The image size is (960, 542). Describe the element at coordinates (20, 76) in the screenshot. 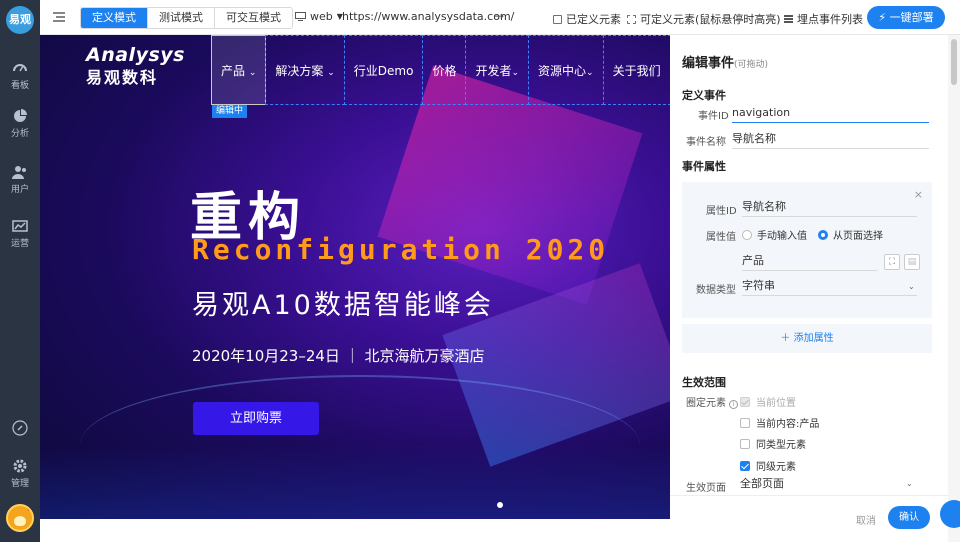

I see `sidebar-item-dashboard: 看板` at that location.